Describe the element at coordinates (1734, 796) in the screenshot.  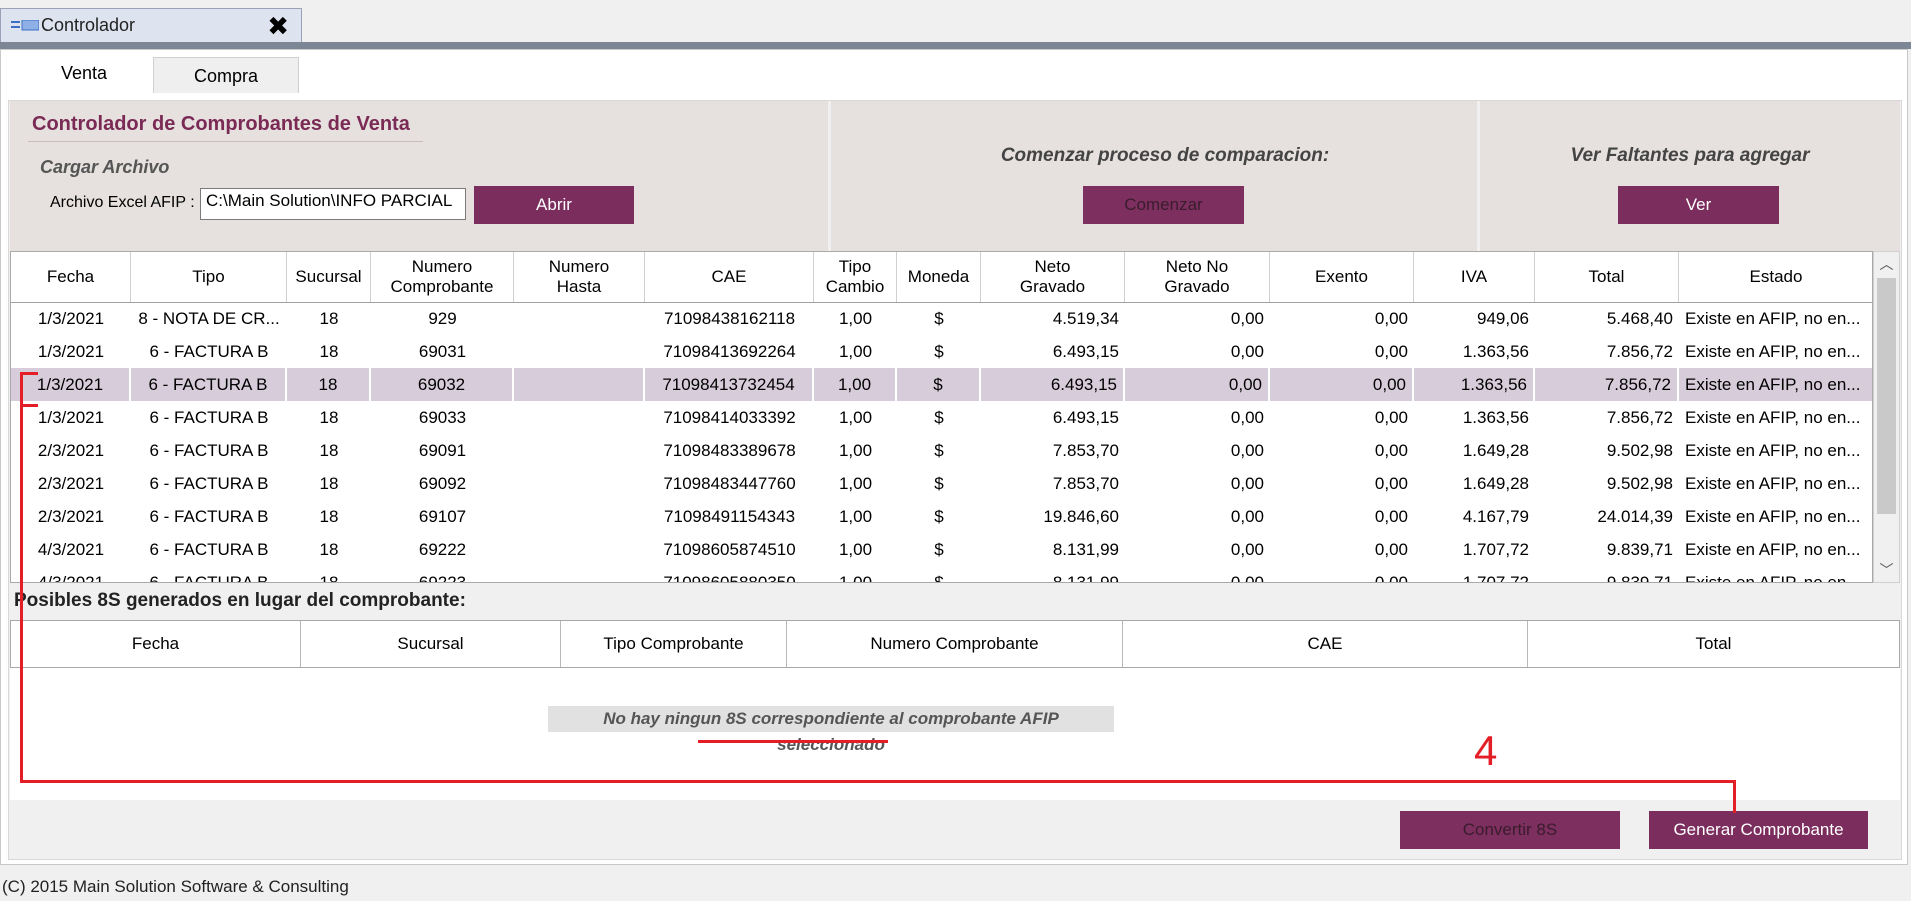
I see `annotation-riser` at that location.